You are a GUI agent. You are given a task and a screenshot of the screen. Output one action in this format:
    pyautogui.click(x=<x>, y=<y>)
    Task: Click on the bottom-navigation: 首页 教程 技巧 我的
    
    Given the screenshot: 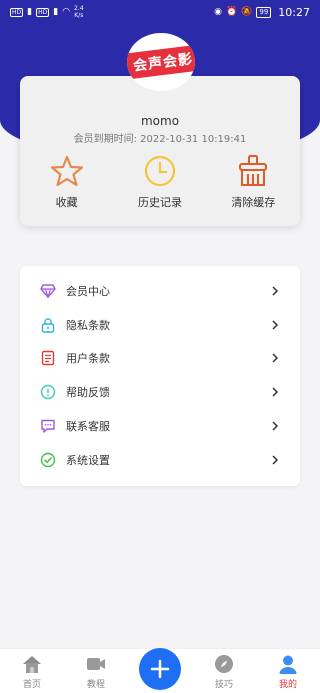 What is the action you would take?
    pyautogui.click(x=160, y=670)
    